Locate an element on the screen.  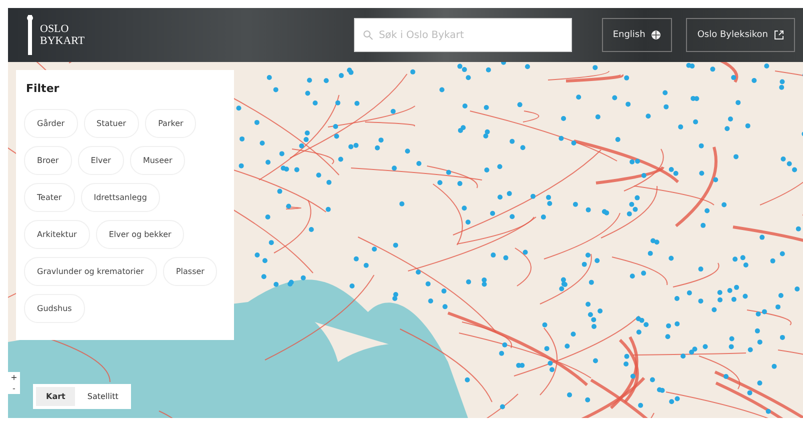
filter-chip: Gravlunder og krematorier is located at coordinates (90, 271).